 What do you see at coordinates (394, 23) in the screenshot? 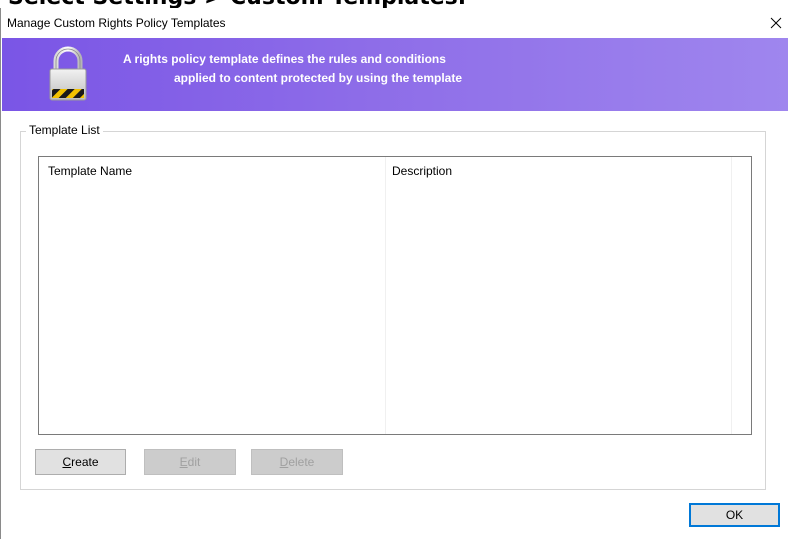
I see `title-bar: Manage Custom Rights Policy Templates` at bounding box center [394, 23].